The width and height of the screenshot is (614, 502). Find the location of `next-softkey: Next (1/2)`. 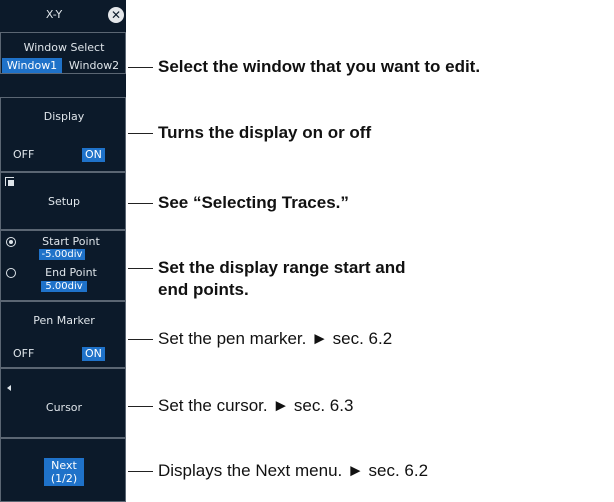

next-softkey: Next (1/2) is located at coordinates (63, 470).